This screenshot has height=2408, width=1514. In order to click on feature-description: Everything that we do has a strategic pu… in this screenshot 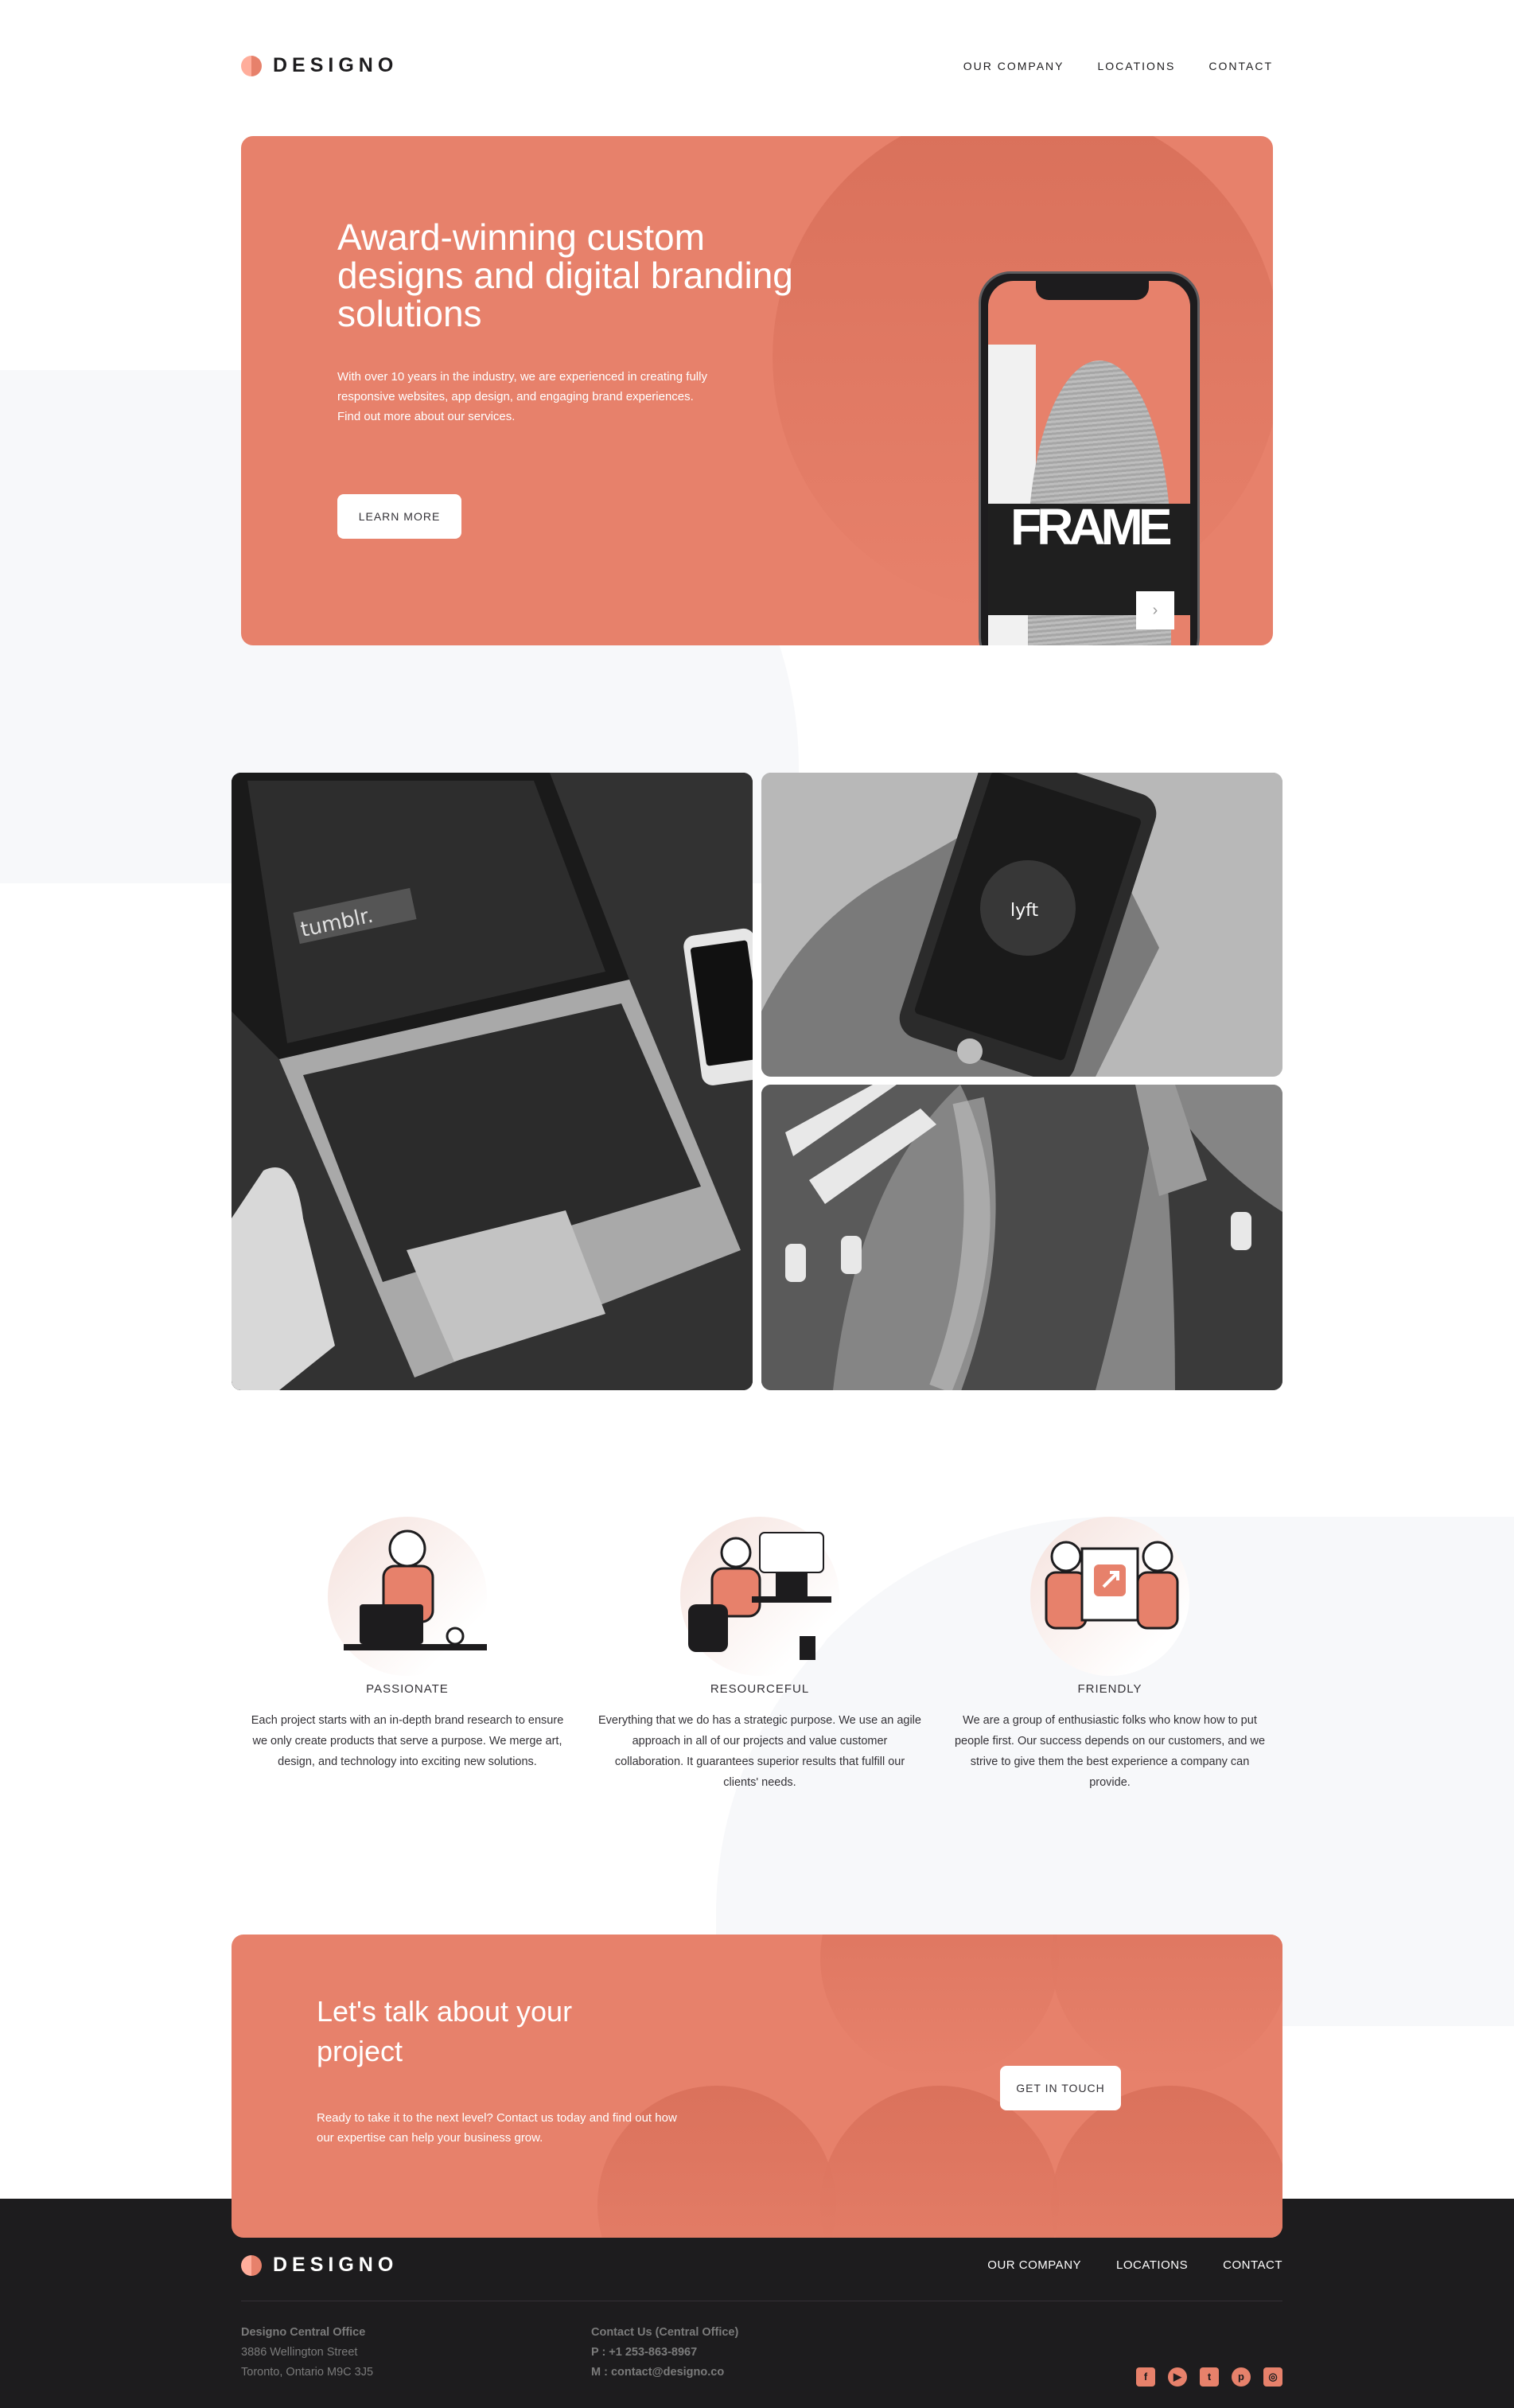, I will do `click(759, 1751)`.